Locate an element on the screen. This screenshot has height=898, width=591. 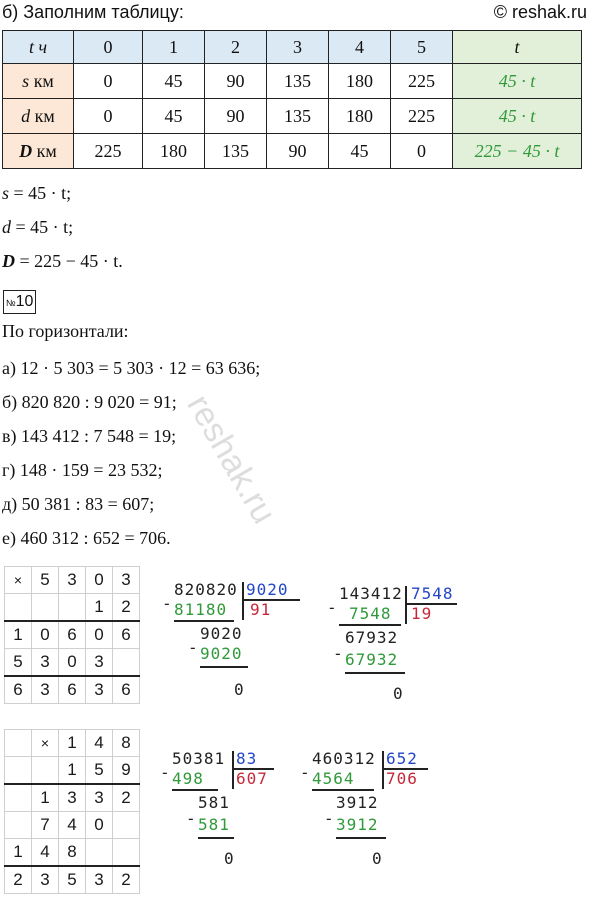
subtrahend-2: 67932 is located at coordinates (372, 659).